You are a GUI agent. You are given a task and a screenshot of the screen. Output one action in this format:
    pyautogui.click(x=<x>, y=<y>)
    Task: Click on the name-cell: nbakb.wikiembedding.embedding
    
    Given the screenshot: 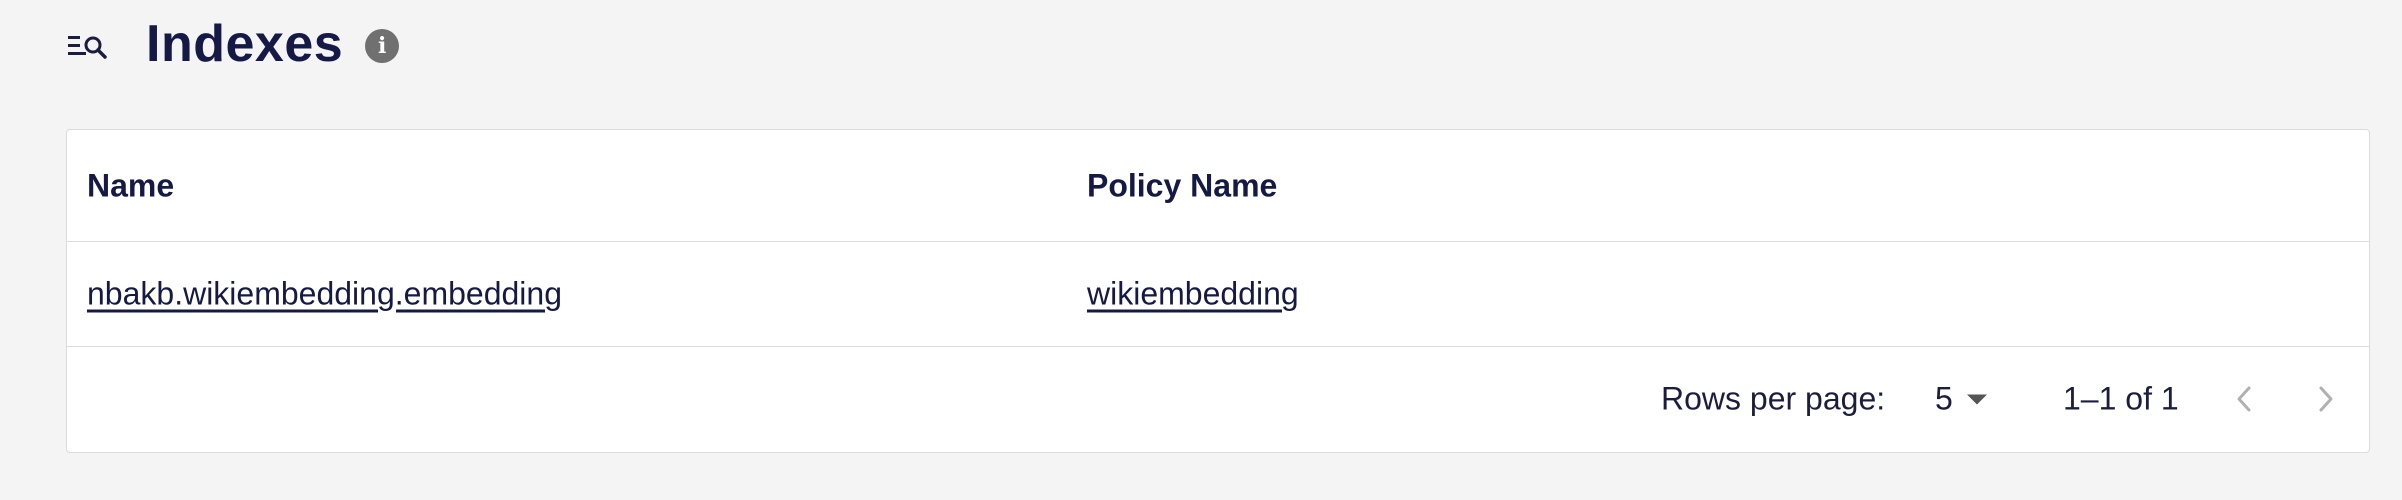 What is the action you would take?
    pyautogui.click(x=324, y=294)
    